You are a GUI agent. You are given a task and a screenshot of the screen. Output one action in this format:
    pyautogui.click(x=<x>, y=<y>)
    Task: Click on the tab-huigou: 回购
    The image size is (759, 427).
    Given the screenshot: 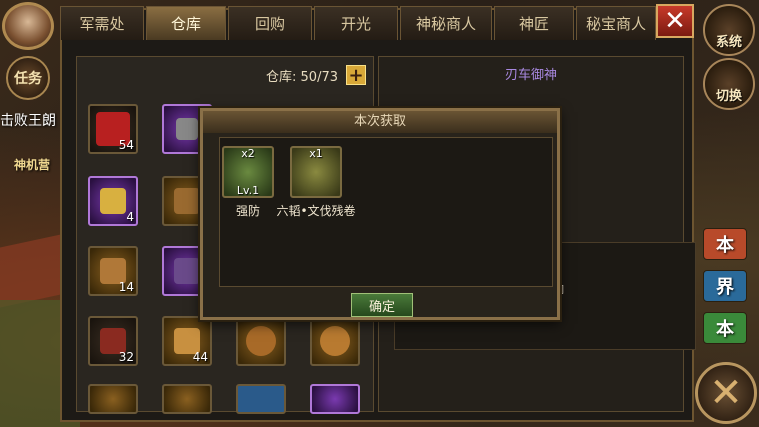 What is the action you would take?
    pyautogui.click(x=270, y=23)
    